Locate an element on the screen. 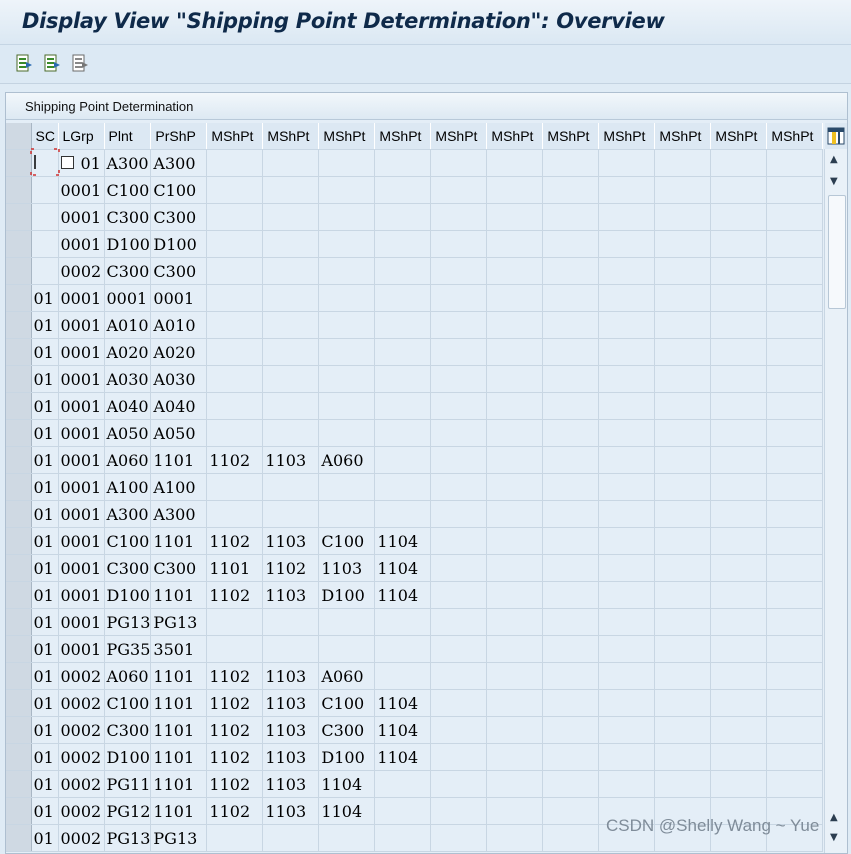 The width and height of the screenshot is (851, 854). table-cell: 1102 is located at coordinates (235, 811).